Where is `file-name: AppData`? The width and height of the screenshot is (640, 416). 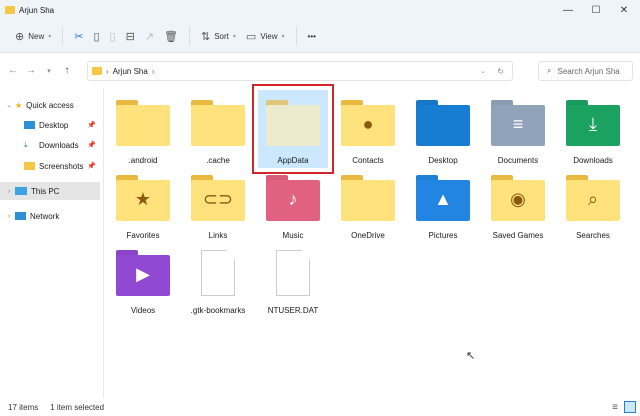
file-name: AppData is located at coordinates (293, 160).